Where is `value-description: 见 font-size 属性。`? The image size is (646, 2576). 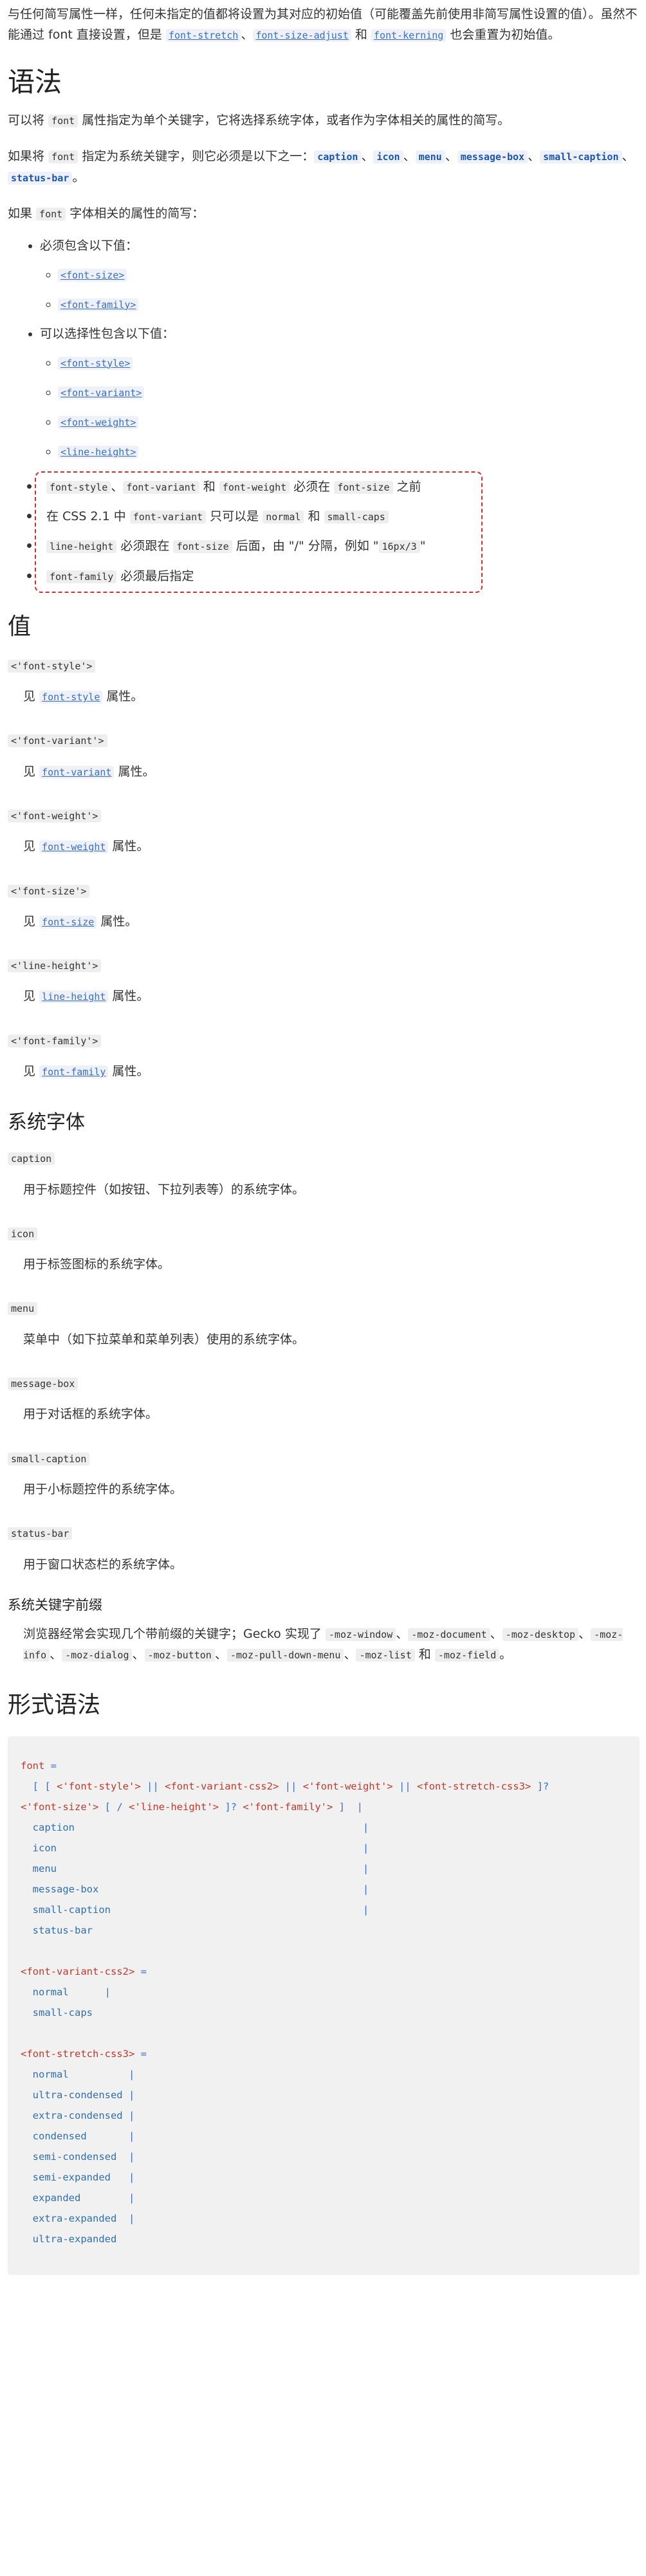
value-description: 见 font-size 属性。 is located at coordinates (331, 921).